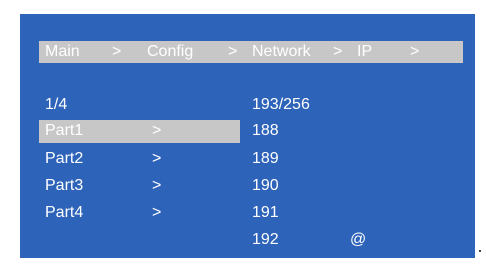 The image size is (486, 270). I want to click on list-item-label: Part3, so click(64, 185).